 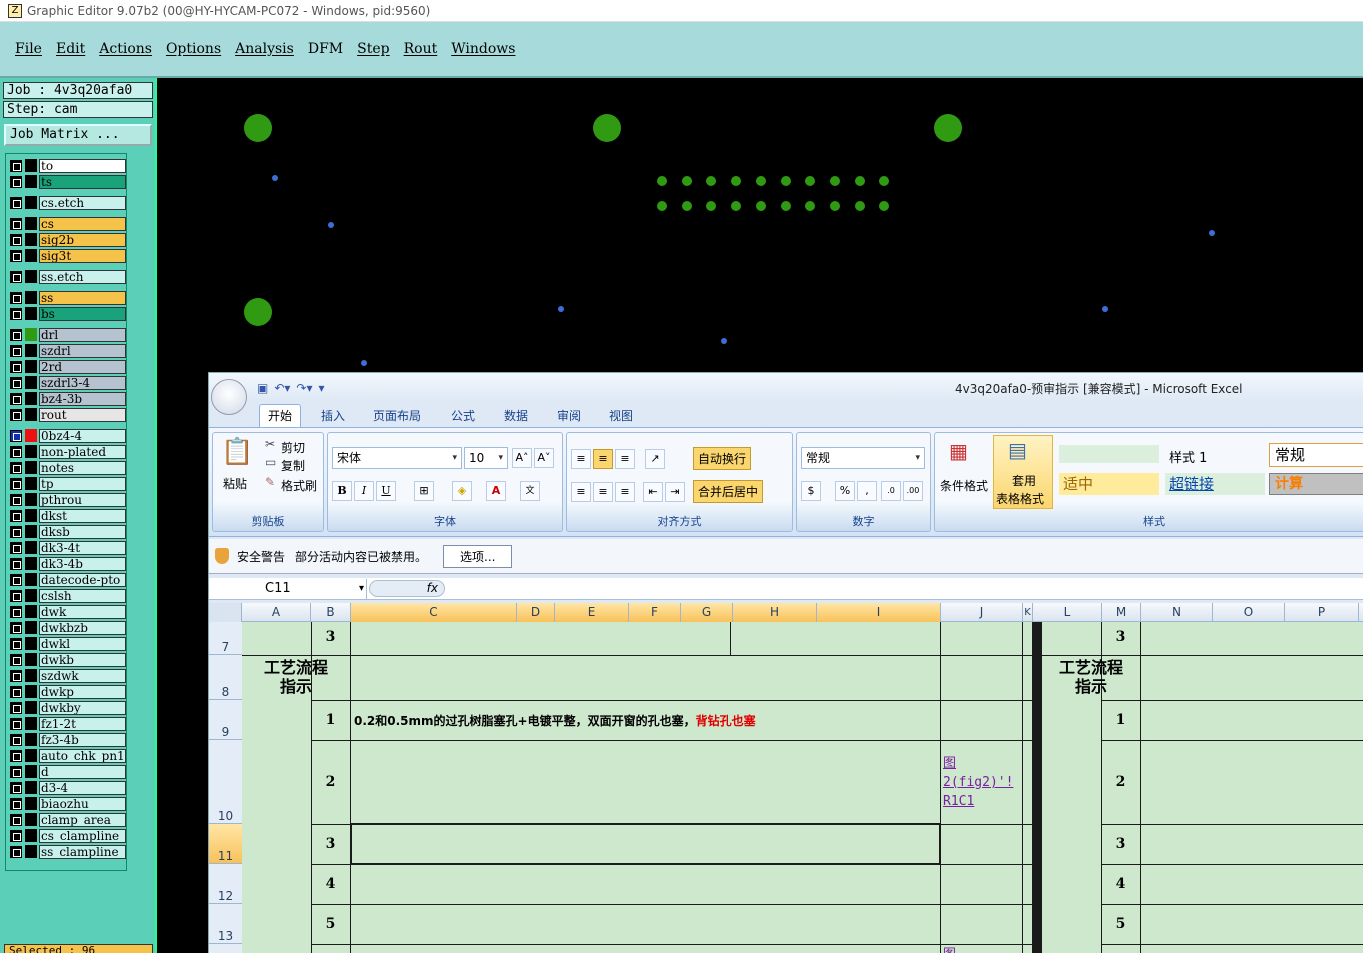 What do you see at coordinates (1028, 612) in the screenshot?
I see `col-header-k: K` at bounding box center [1028, 612].